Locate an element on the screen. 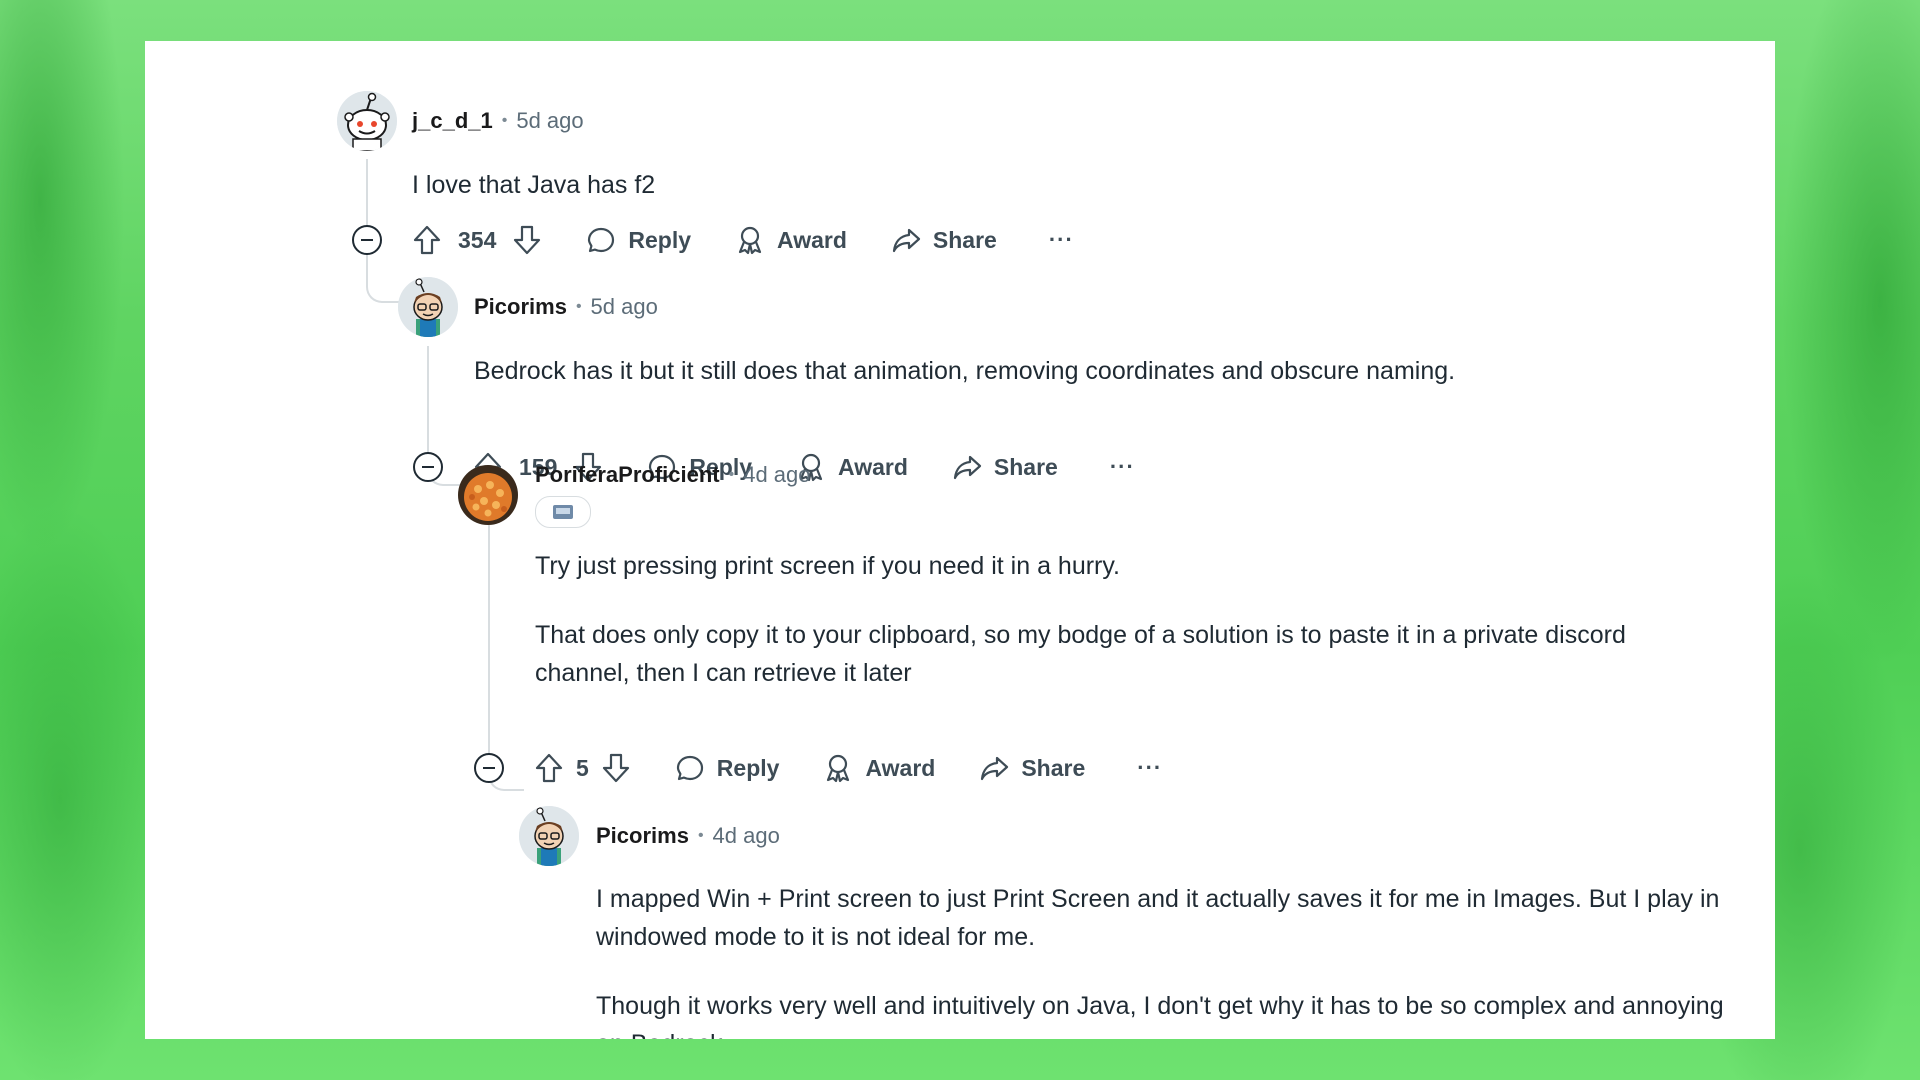 This screenshot has width=1920, height=1080. comment-actions: 354 Reply Award Share ··· is located at coordinates (743, 240).